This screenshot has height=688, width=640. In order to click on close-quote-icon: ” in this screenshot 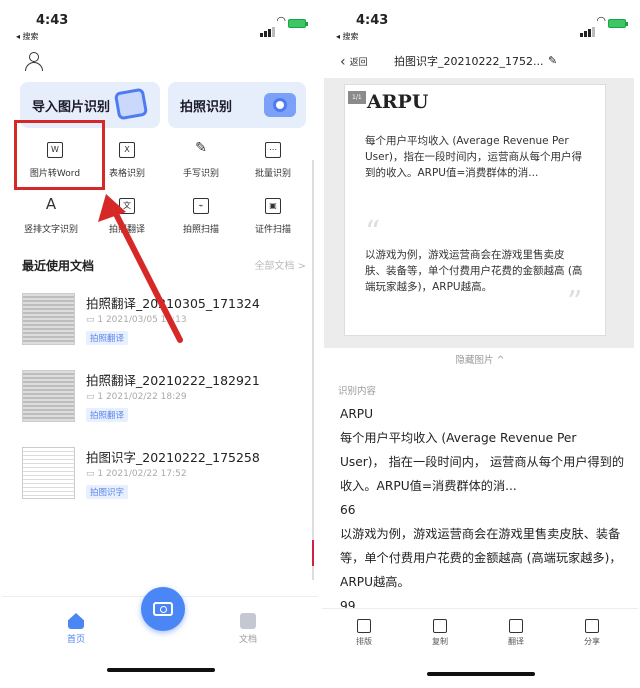, I will do `click(575, 302)`.